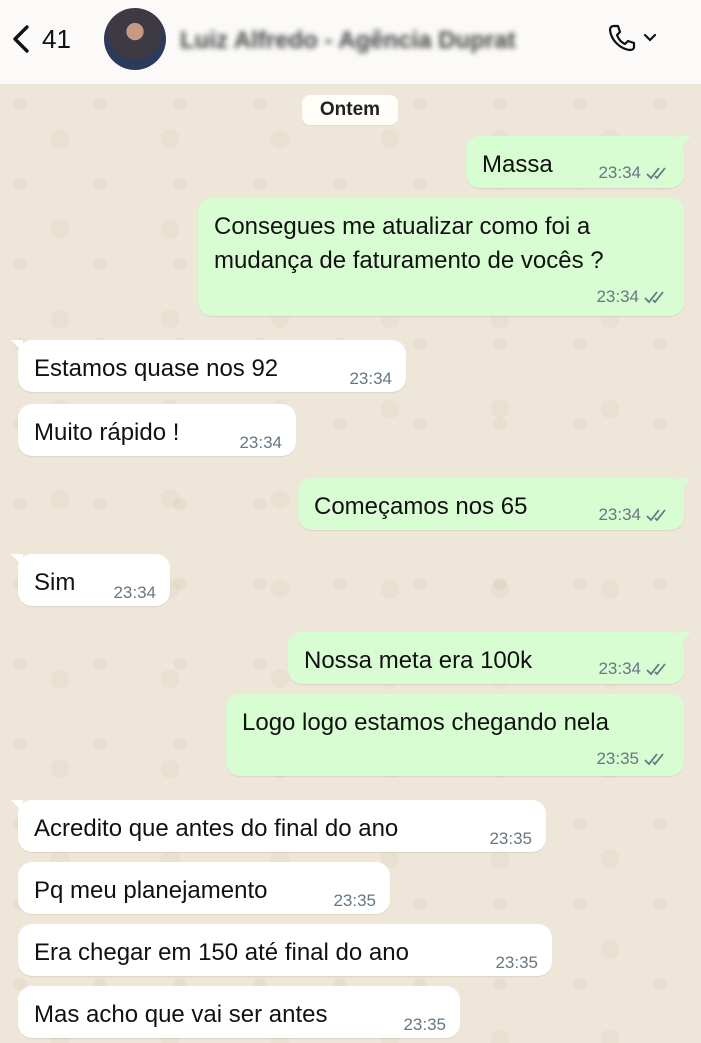  I want to click on incoming-message: Pq meu planejamento 23:35, so click(204, 888).